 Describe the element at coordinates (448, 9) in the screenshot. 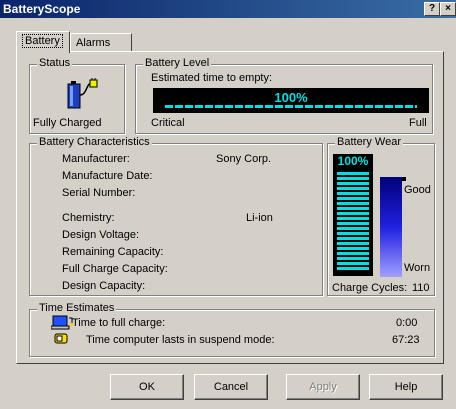

I see `close-icon: ×` at that location.